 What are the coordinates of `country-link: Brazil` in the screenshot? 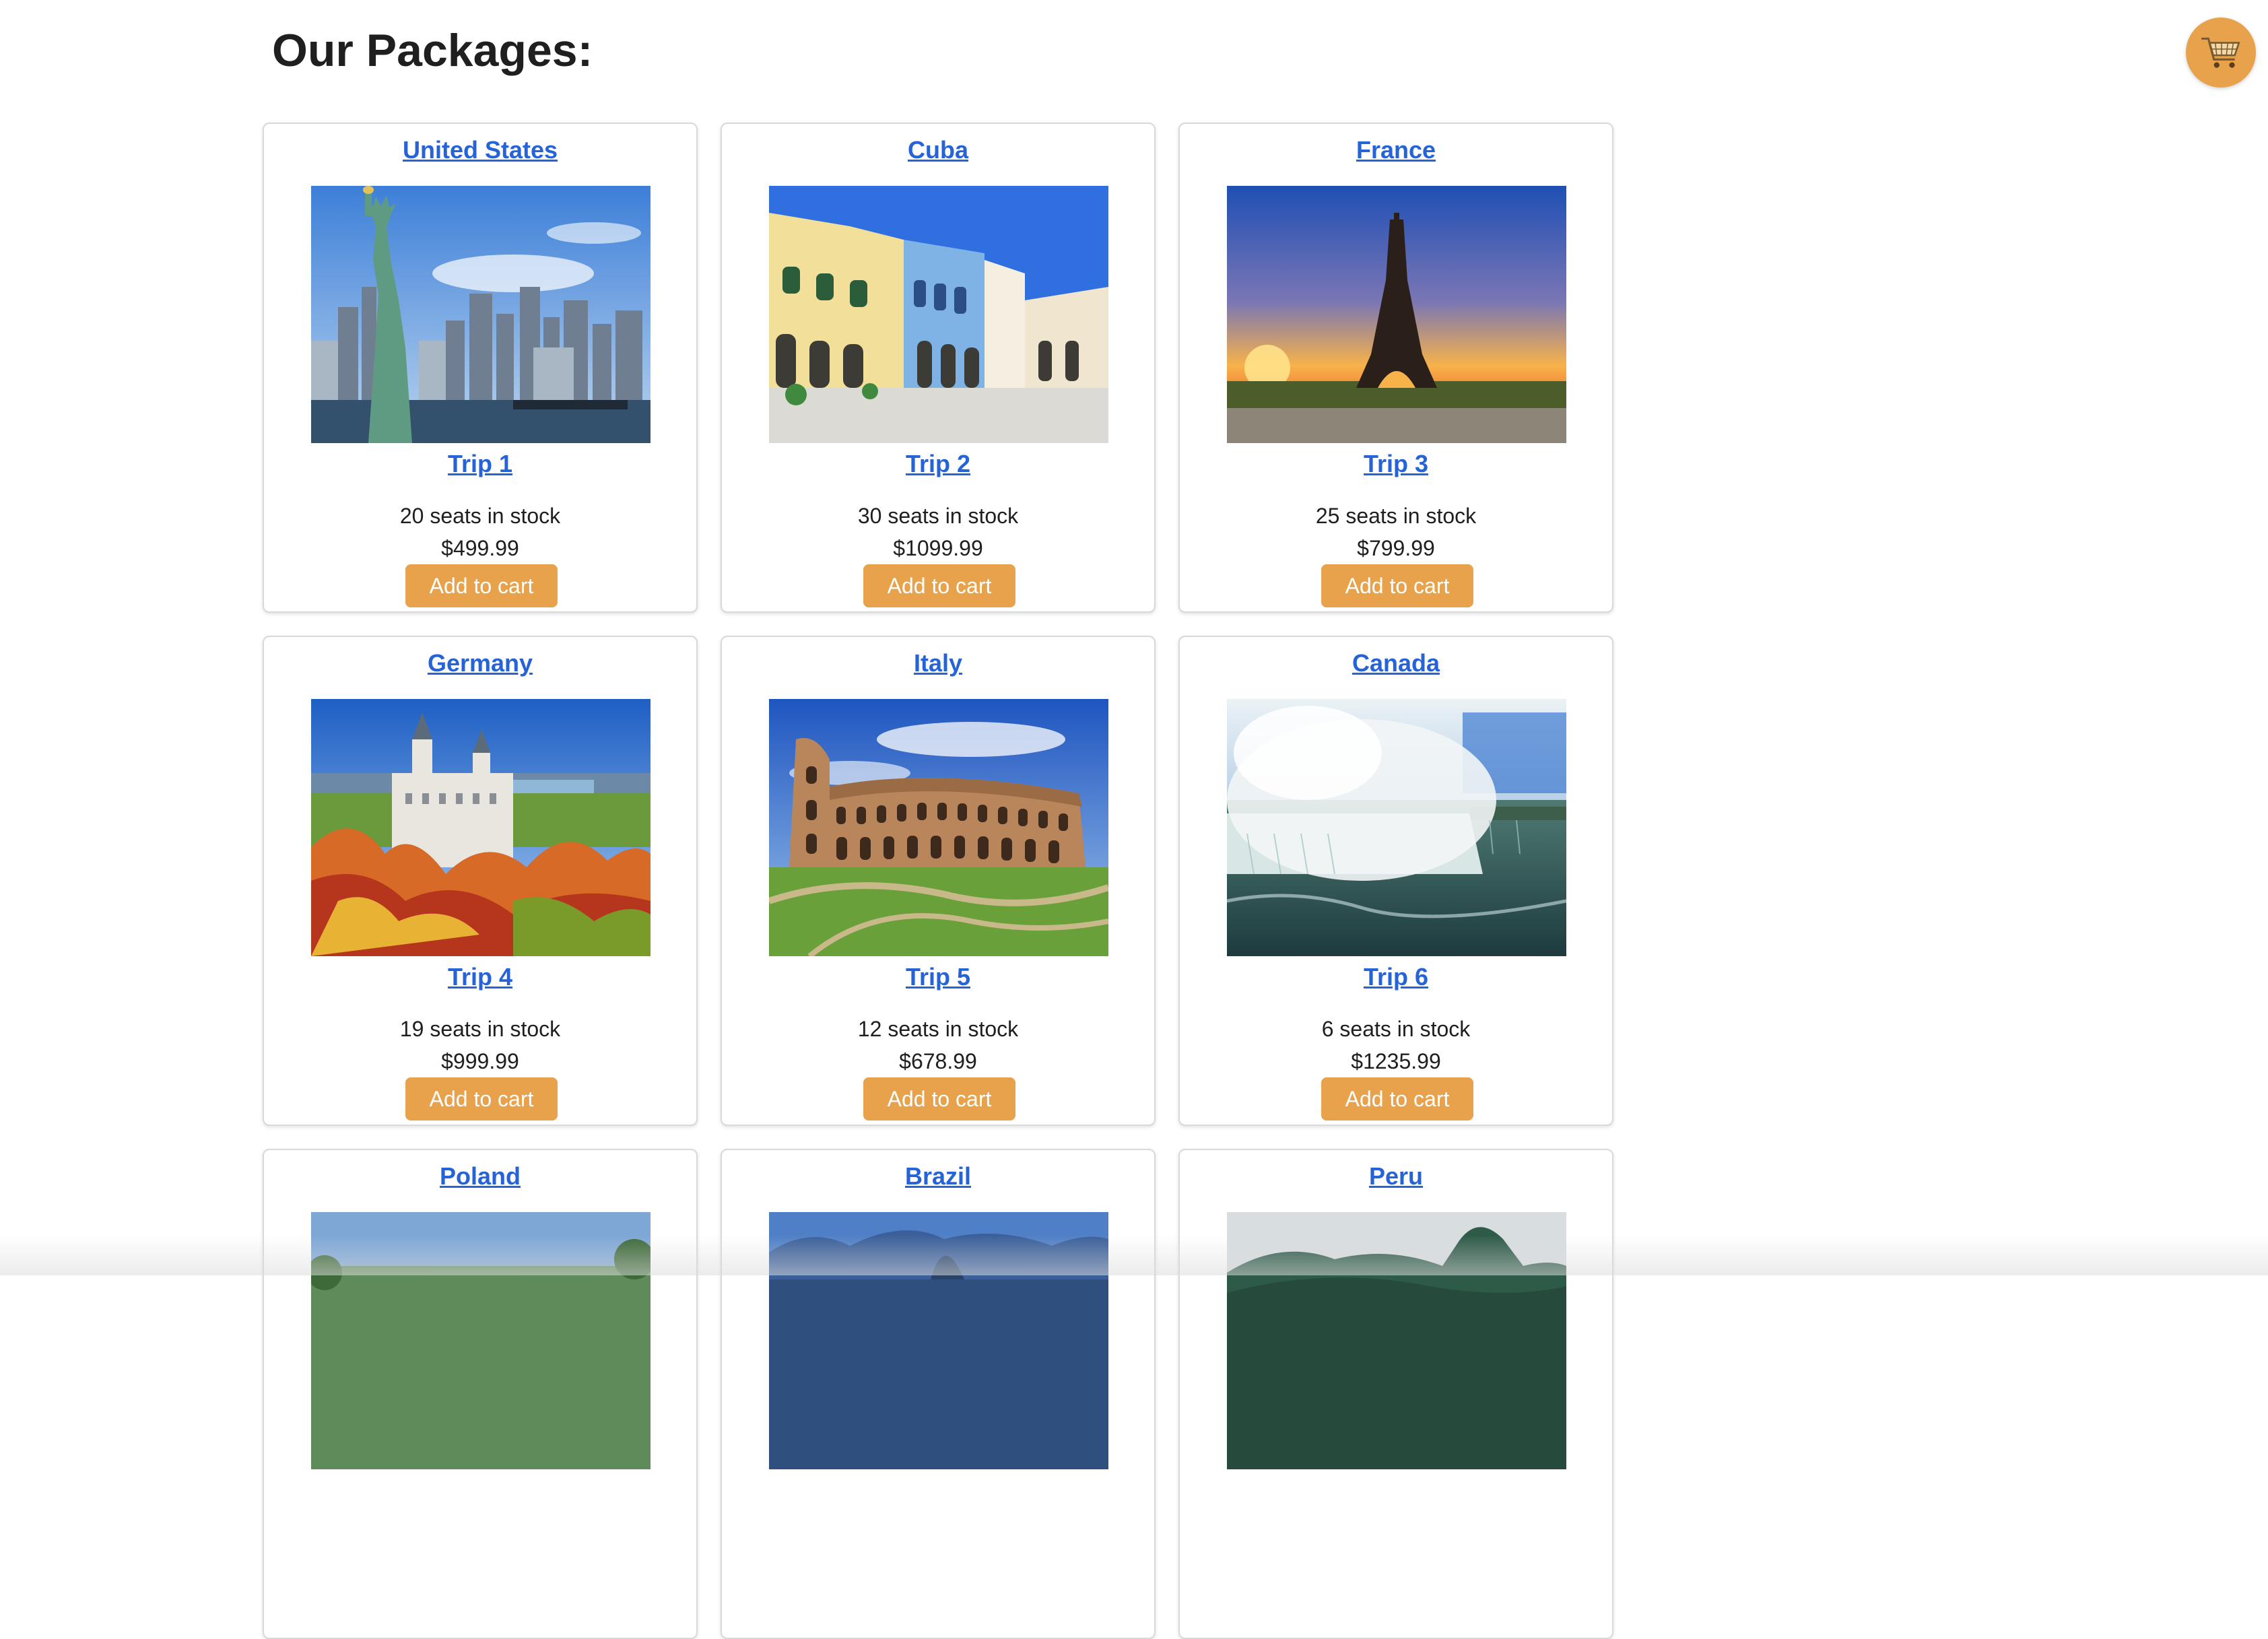 It's located at (938, 1176).